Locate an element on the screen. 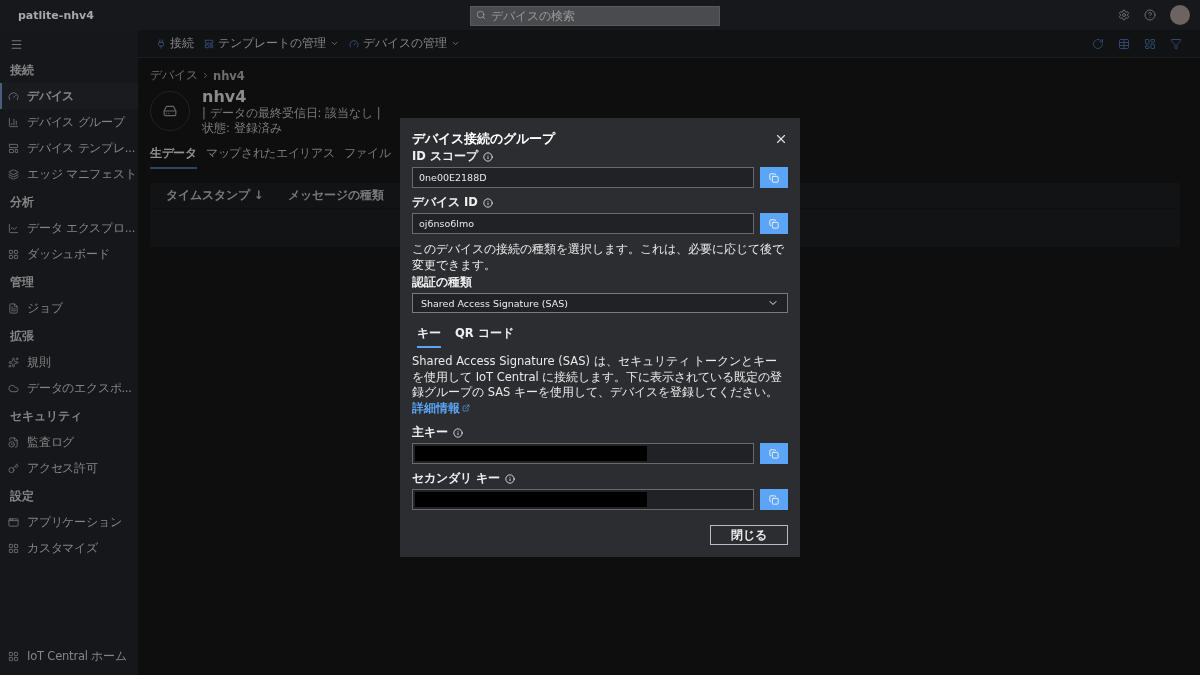  device-meta: | データの最終受信日: 該当なし | 状態: 登録済み is located at coordinates (292, 121).